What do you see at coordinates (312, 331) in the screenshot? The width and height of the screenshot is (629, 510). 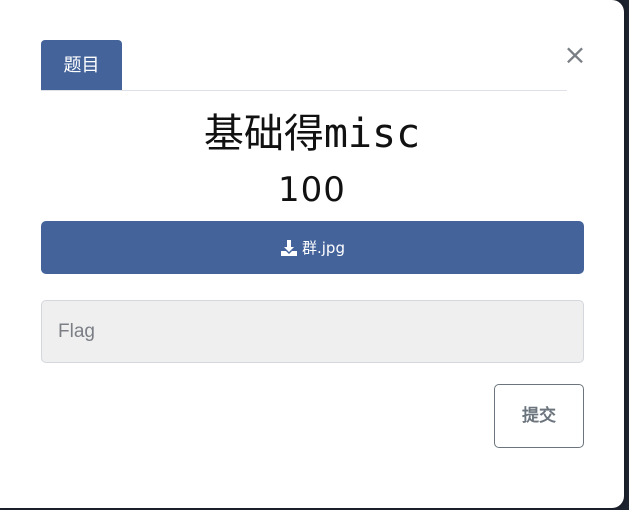 I see `flag-input` at bounding box center [312, 331].